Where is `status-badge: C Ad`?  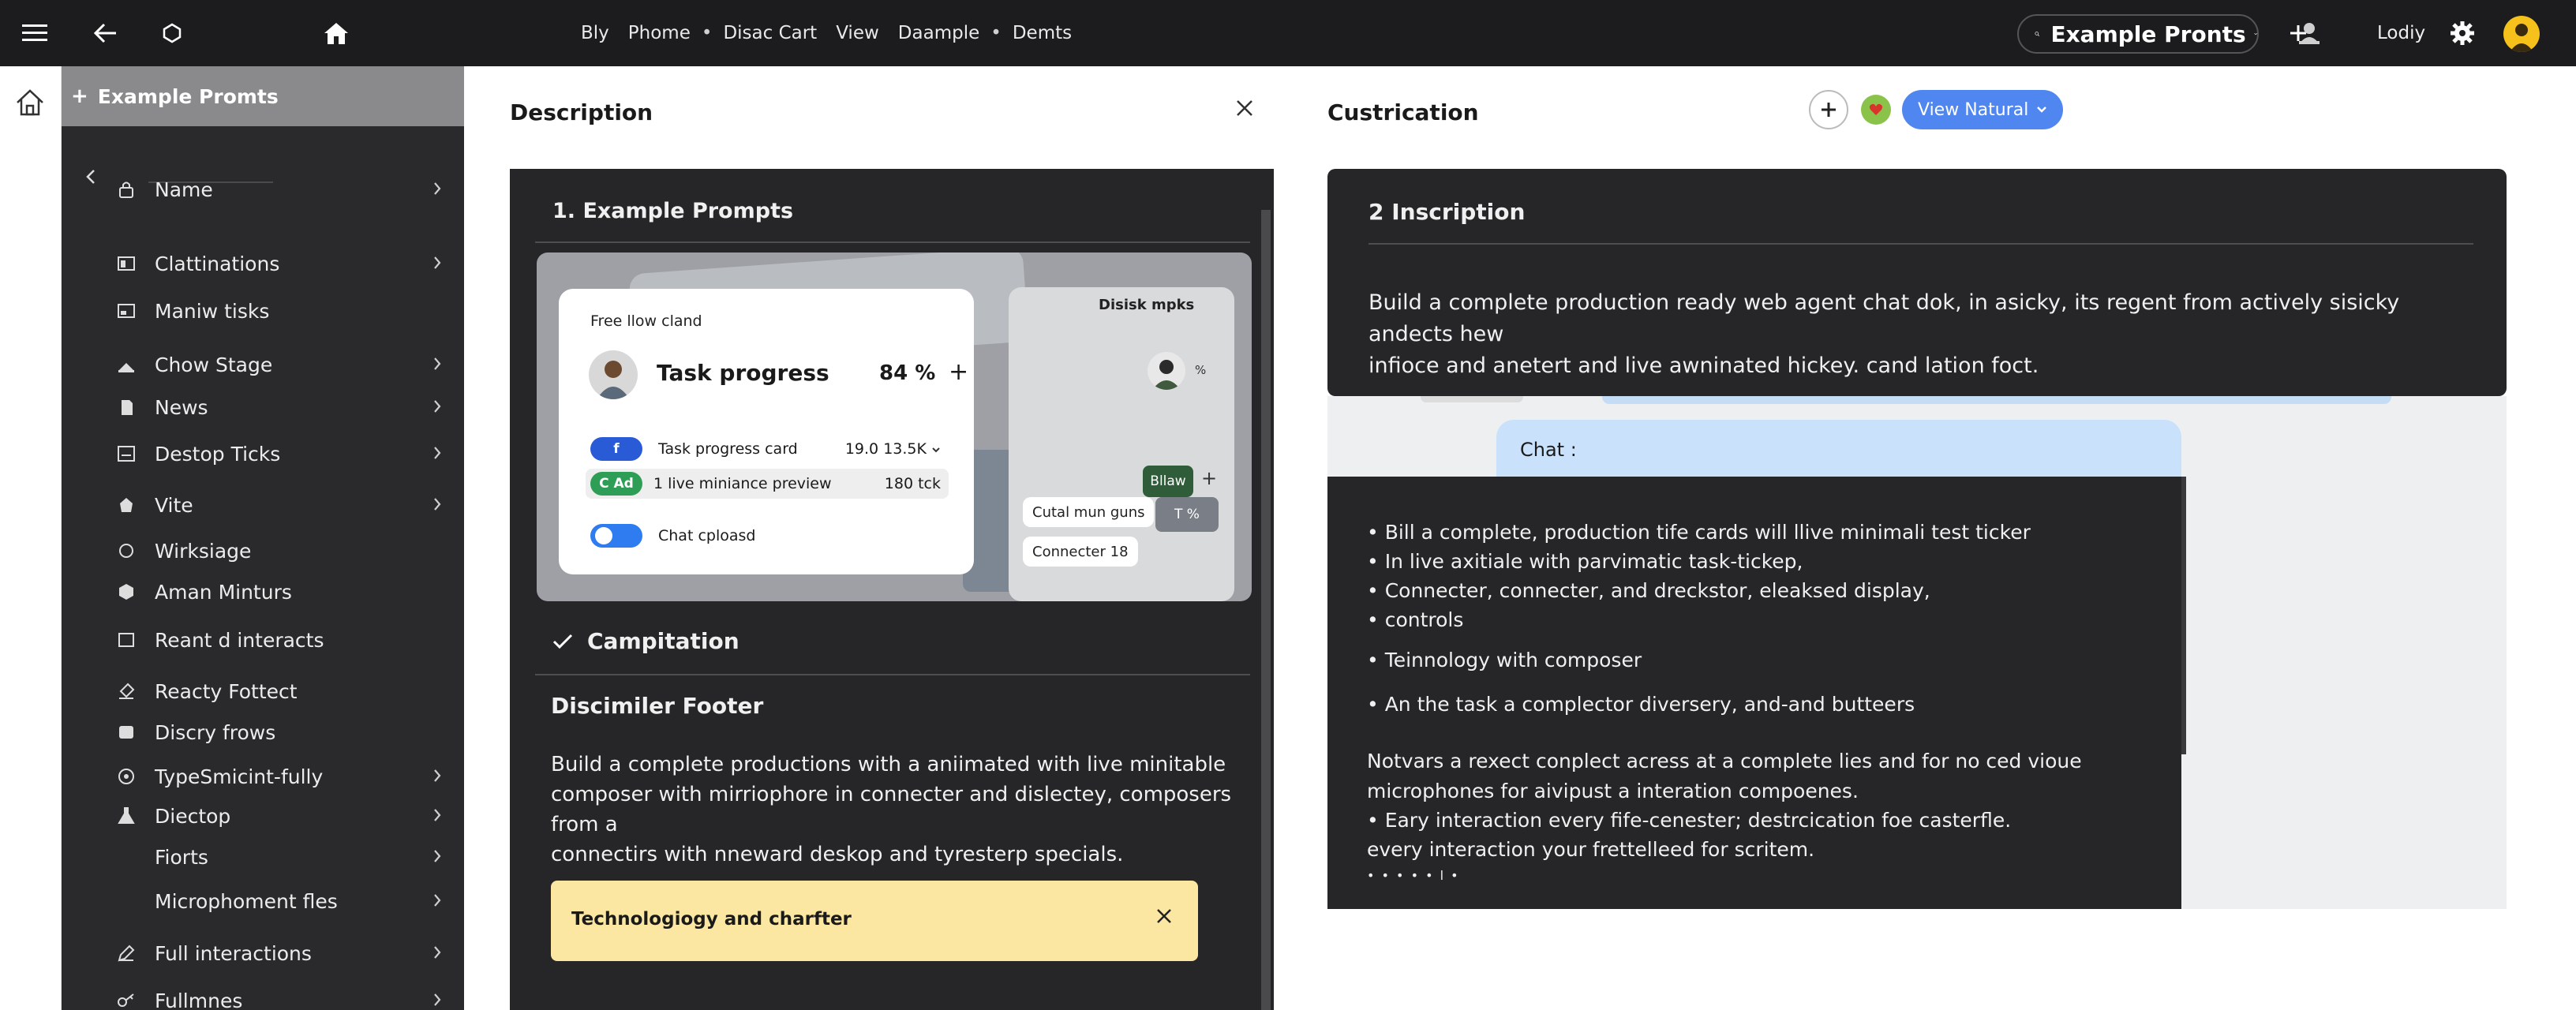
status-badge: C Ad is located at coordinates (616, 484).